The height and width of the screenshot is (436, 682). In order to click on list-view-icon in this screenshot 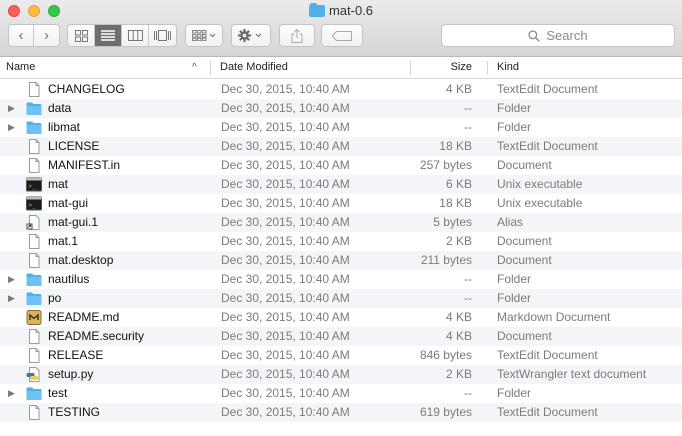, I will do `click(108, 35)`.